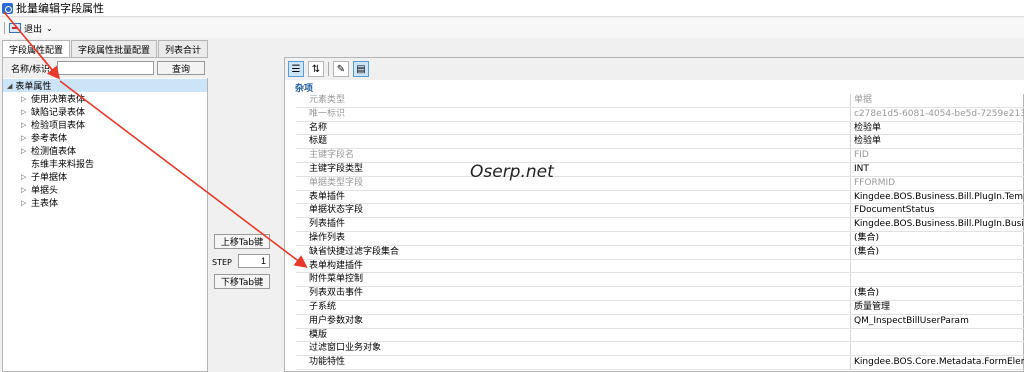 This screenshot has height=372, width=1024. What do you see at coordinates (937, 210) in the screenshot?
I see `property-value: FDocumentStatus` at bounding box center [937, 210].